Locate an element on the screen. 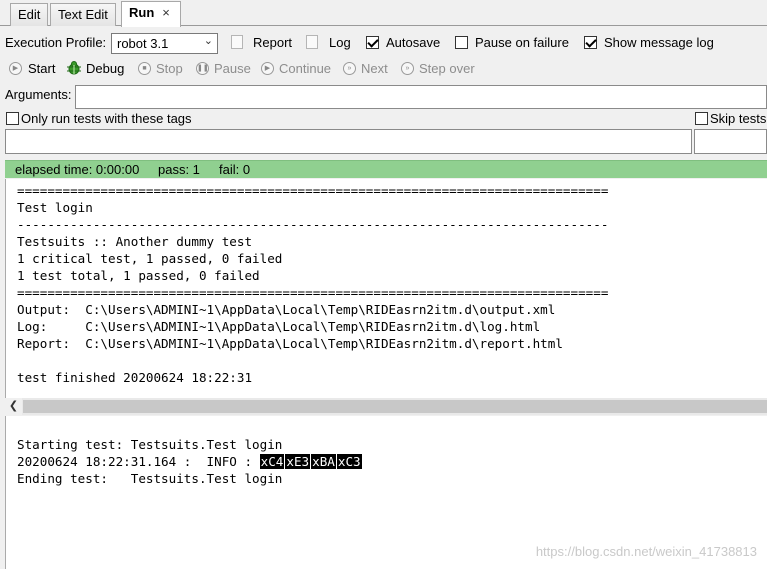 The image size is (767, 569). report-icon is located at coordinates (237, 42).